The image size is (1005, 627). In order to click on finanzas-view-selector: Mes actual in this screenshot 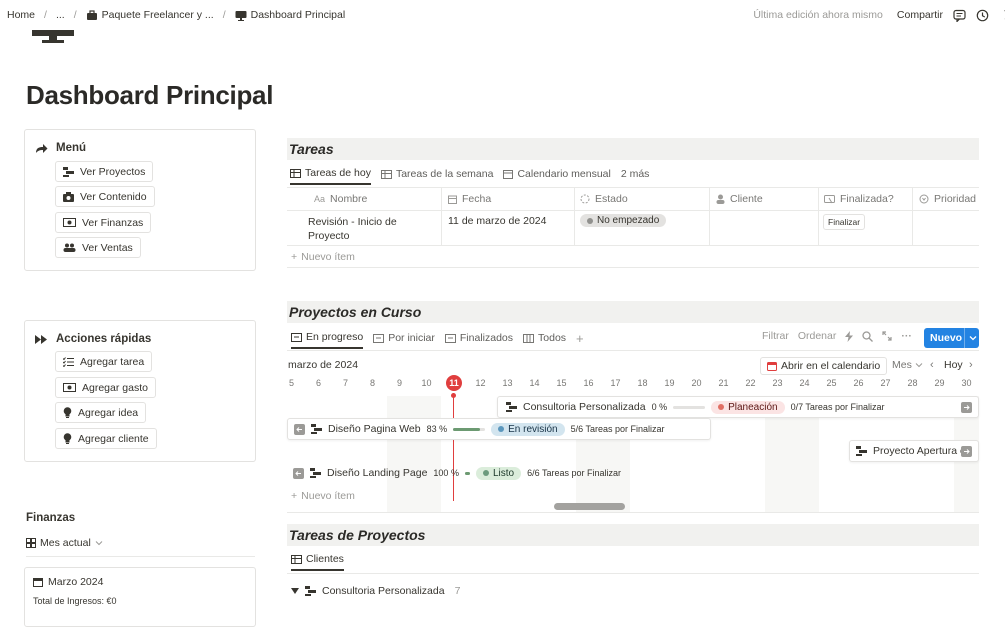, I will do `click(64, 543)`.